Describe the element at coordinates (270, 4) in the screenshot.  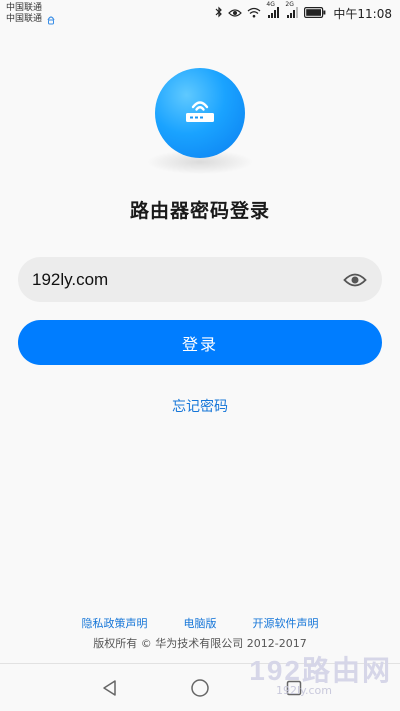
I see `network-1-label: 4G` at that location.